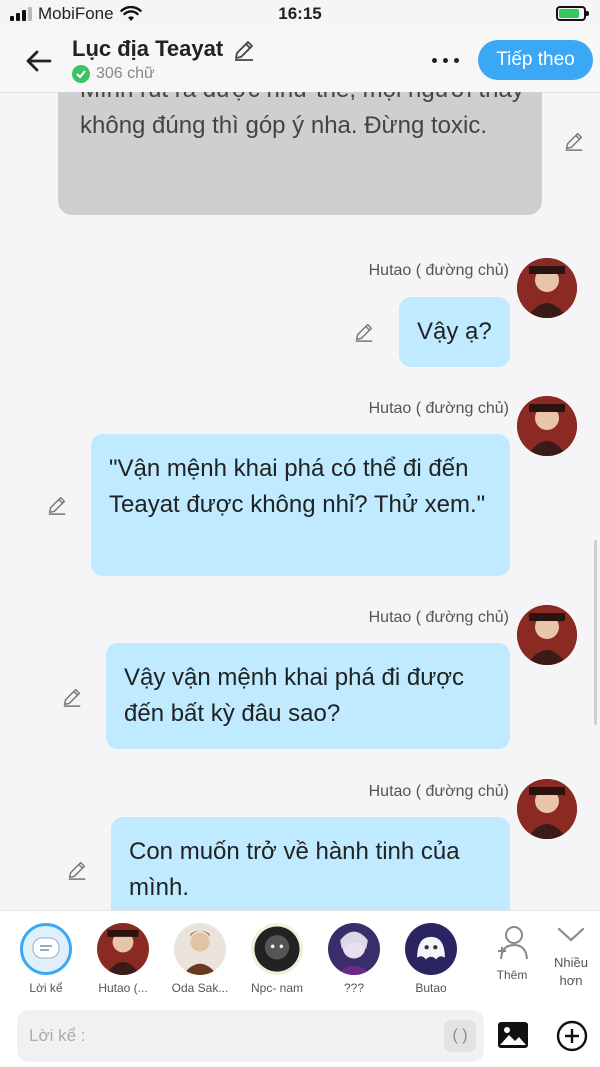 This screenshot has width=600, height=1067. What do you see at coordinates (276, 988) in the screenshot?
I see `character-label: Npc- nam` at bounding box center [276, 988].